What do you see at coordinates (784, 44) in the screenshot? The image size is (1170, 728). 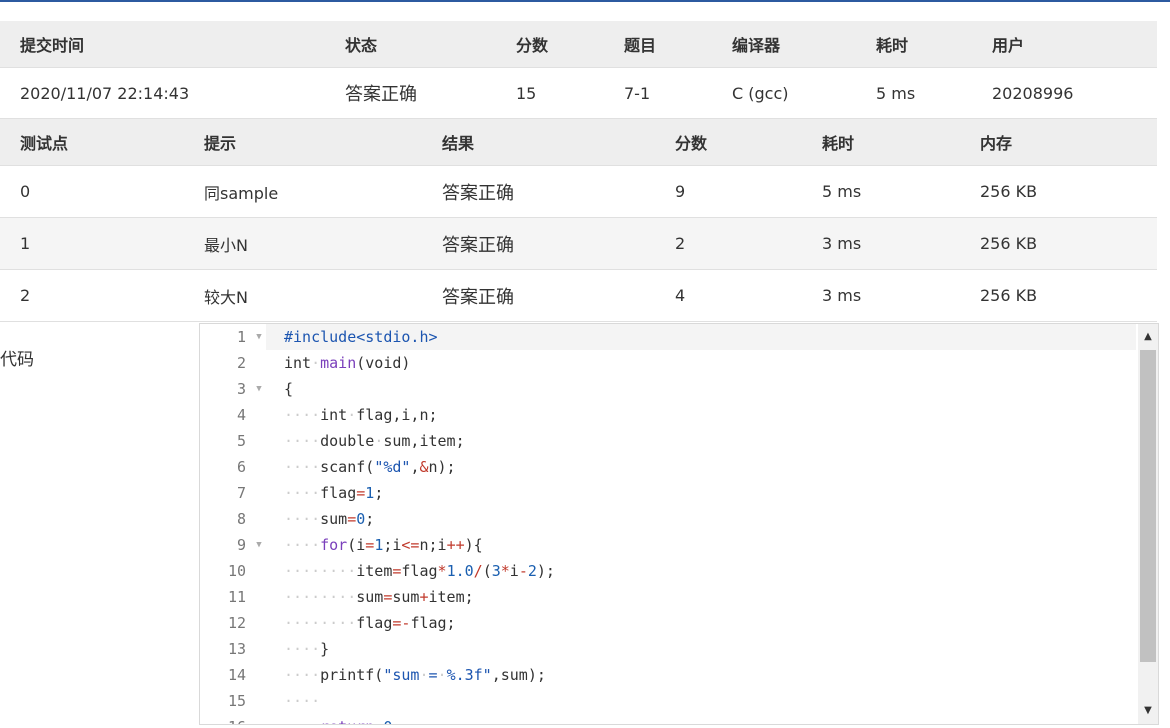 I see `header-compiler: 编译器` at bounding box center [784, 44].